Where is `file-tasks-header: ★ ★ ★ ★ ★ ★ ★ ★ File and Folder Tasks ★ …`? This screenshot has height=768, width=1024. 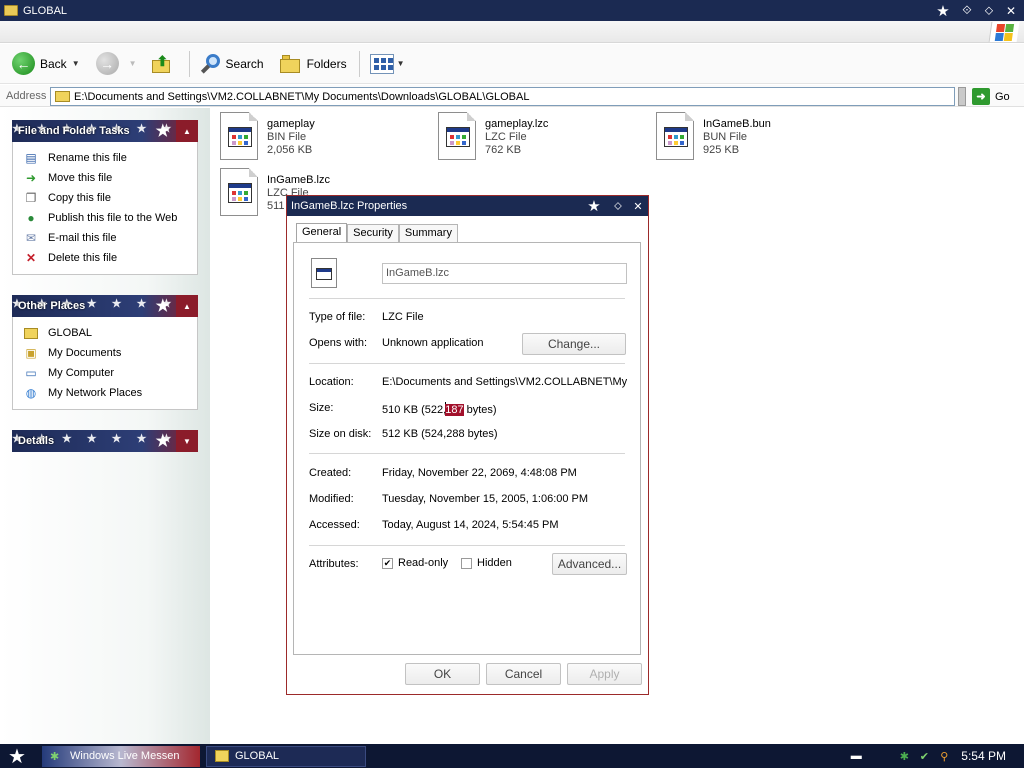 file-tasks-header: ★ ★ ★ ★ ★ ★ ★ ★ File and Folder Tasks ★ … is located at coordinates (105, 131).